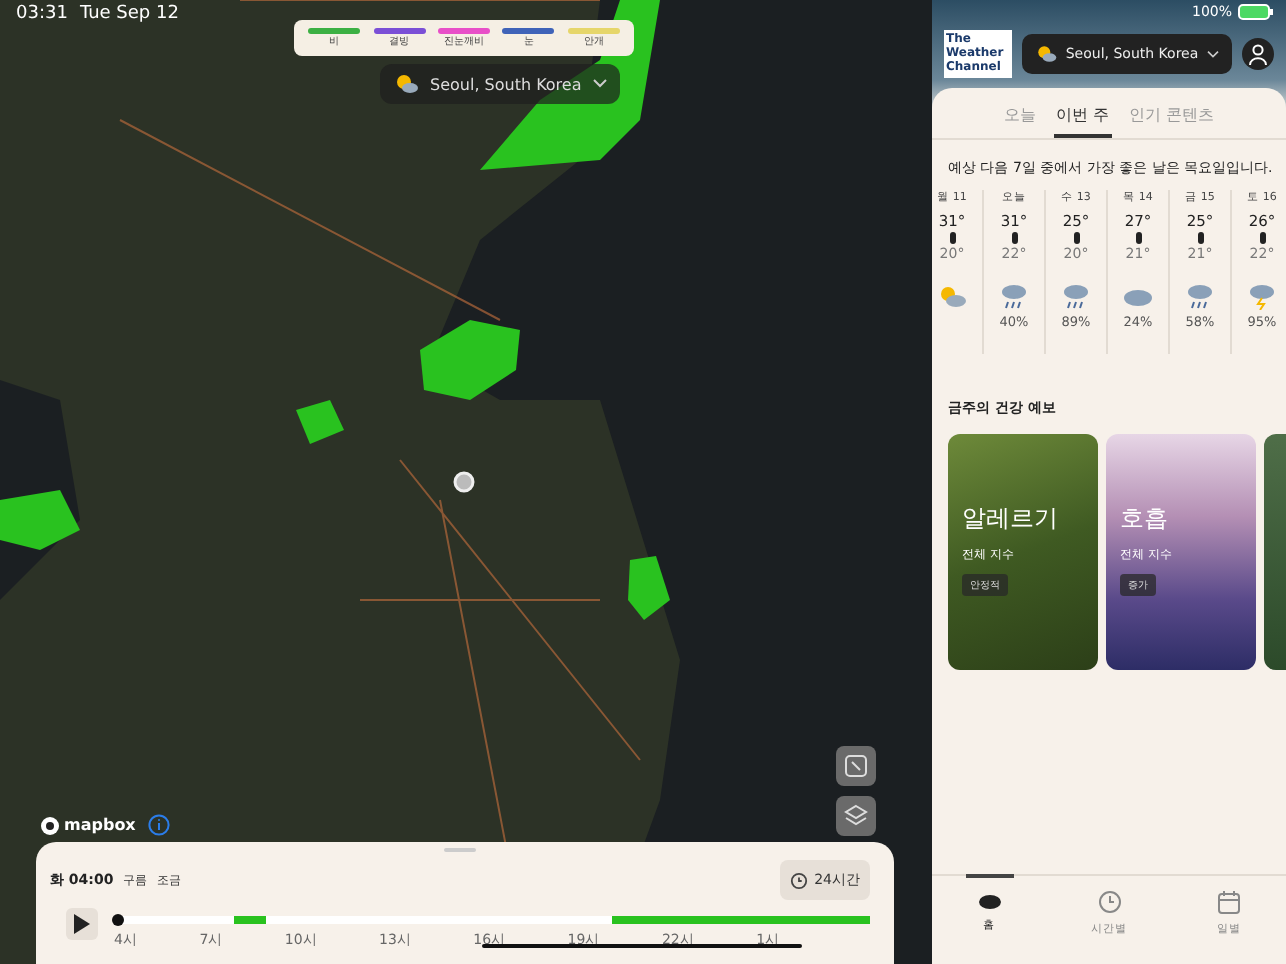 This screenshot has height=964, width=1286. I want to click on play-icon, so click(82, 924).